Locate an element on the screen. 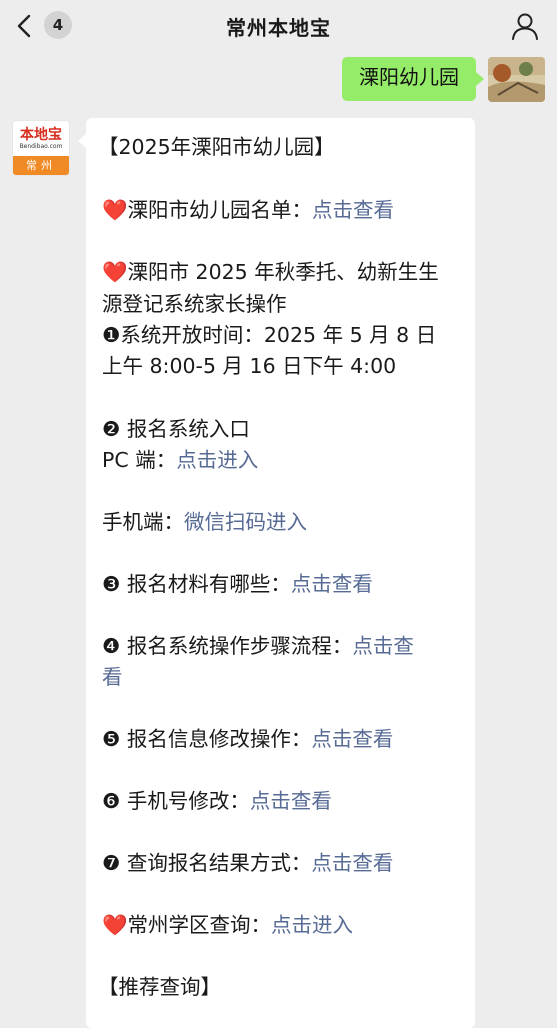 The width and height of the screenshot is (557, 1028). steps-link-continued: 看 is located at coordinates (112, 677).